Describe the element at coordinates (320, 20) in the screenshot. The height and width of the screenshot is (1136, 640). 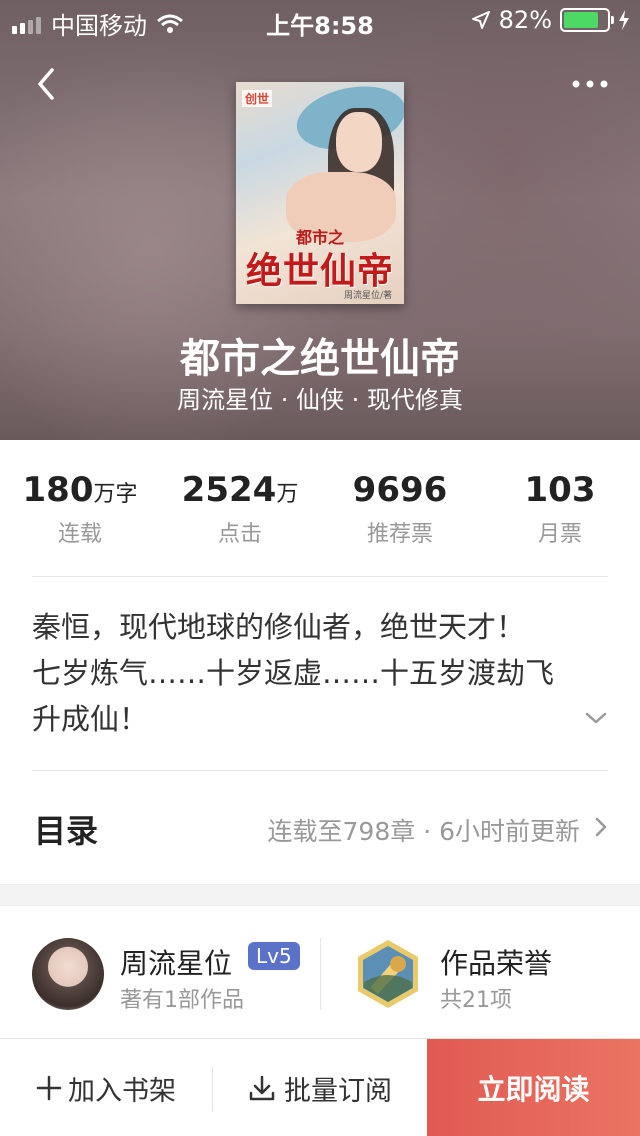
I see `status-bar: 中国移动 上午8:58 82%` at that location.